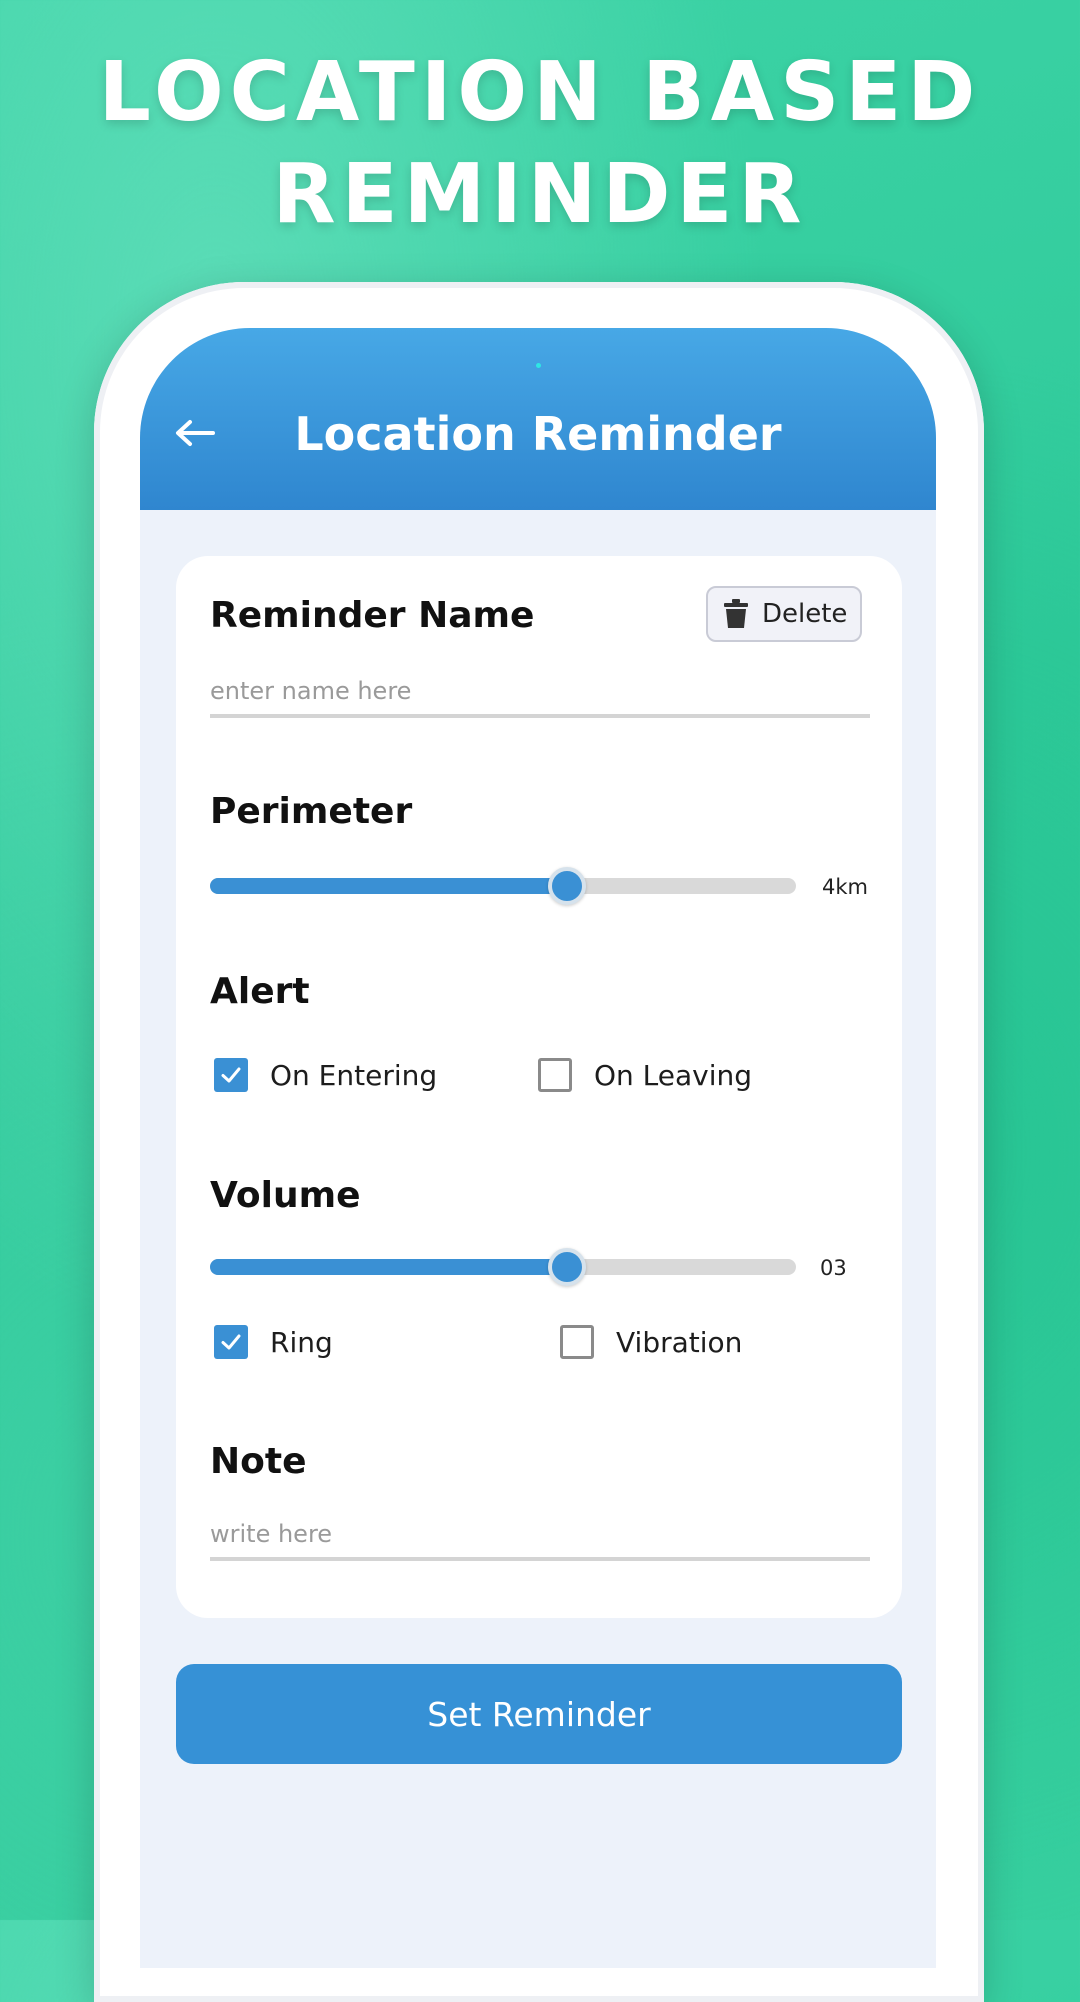 This screenshot has width=1080, height=2002. What do you see at coordinates (679, 1342) in the screenshot?
I see `vibration-label: Vibration` at bounding box center [679, 1342].